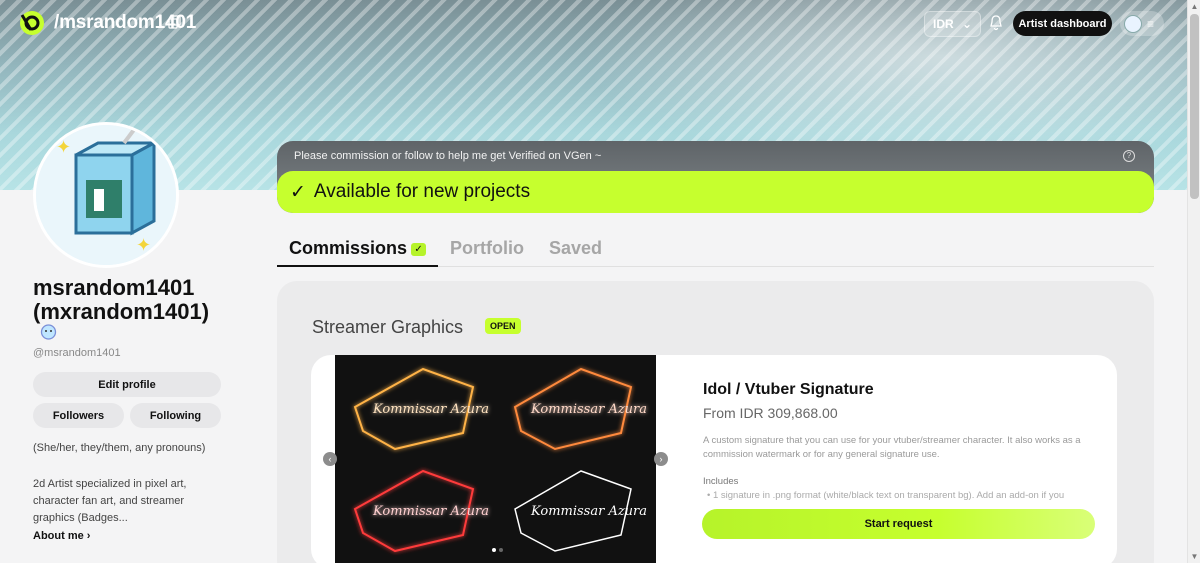 This screenshot has height=563, width=1200. I want to click on signature-panel-3: Kommissar Azura, so click(421, 511).